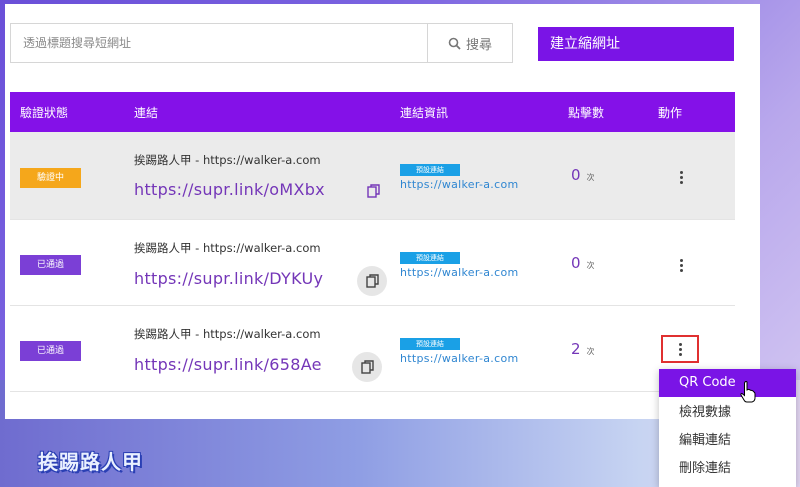  What do you see at coordinates (228, 364) in the screenshot?
I see `short-link: https://supr.link/658Ae` at bounding box center [228, 364].